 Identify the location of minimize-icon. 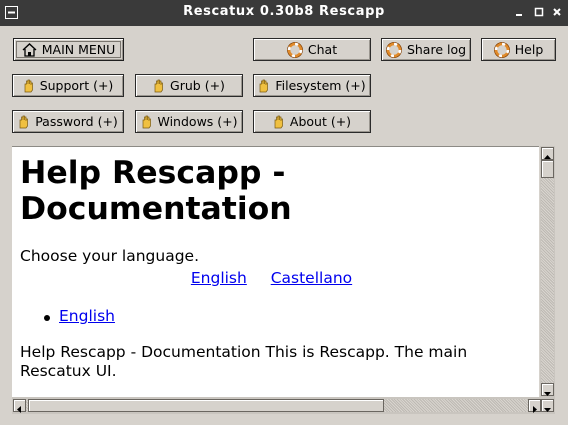
(519, 12).